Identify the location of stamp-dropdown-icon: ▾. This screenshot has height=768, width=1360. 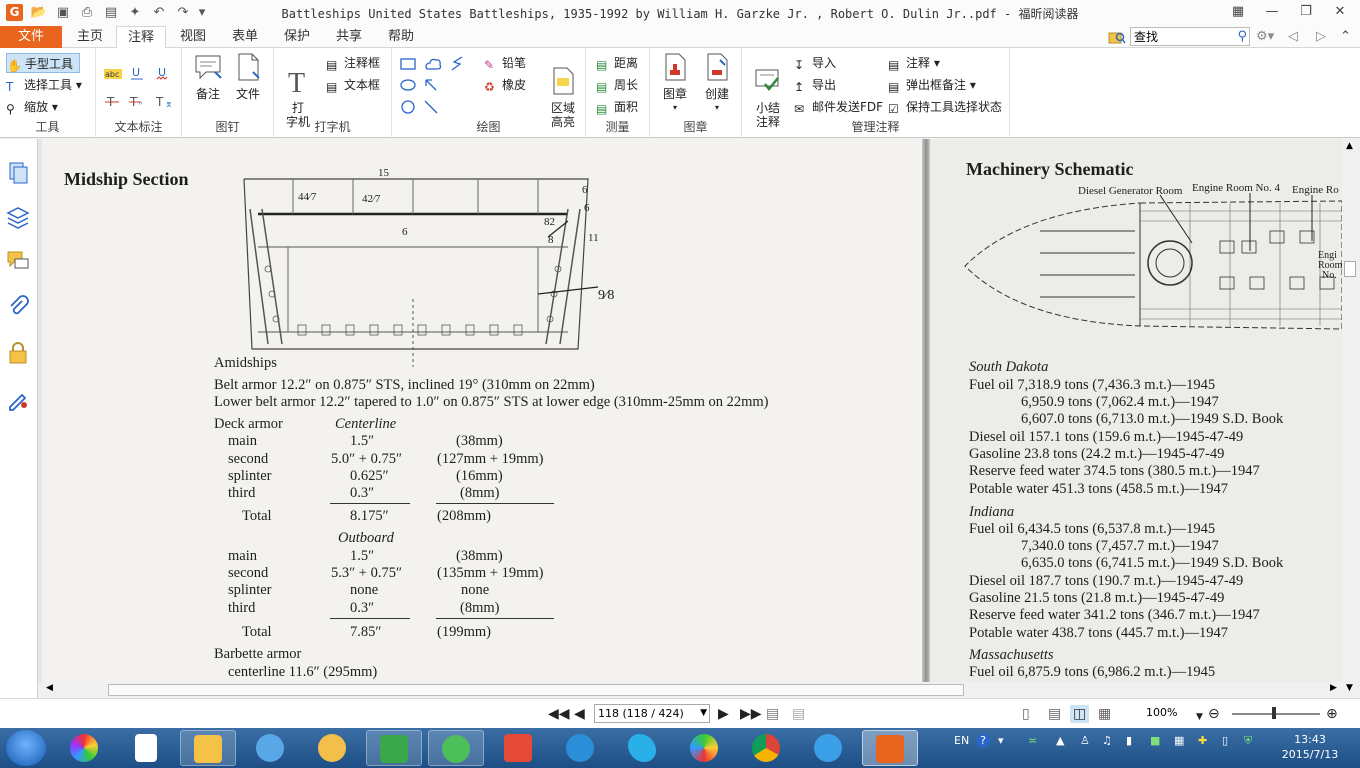
(675, 108).